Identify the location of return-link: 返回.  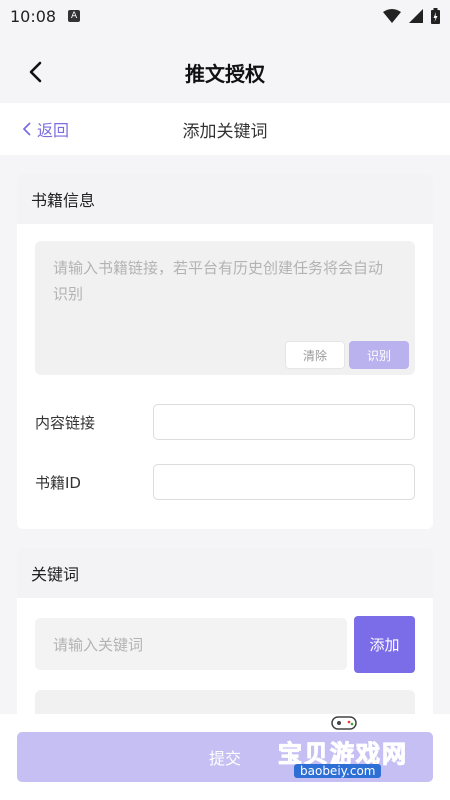
(45, 129).